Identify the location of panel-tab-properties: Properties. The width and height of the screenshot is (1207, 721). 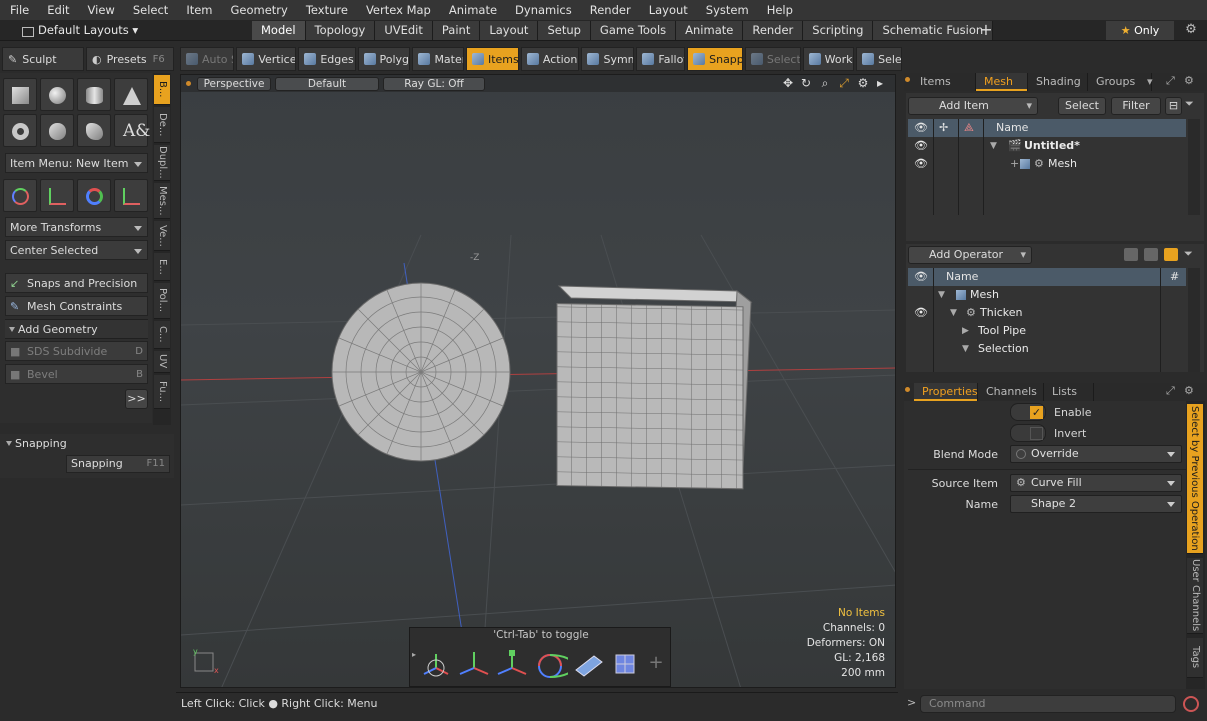
(946, 392).